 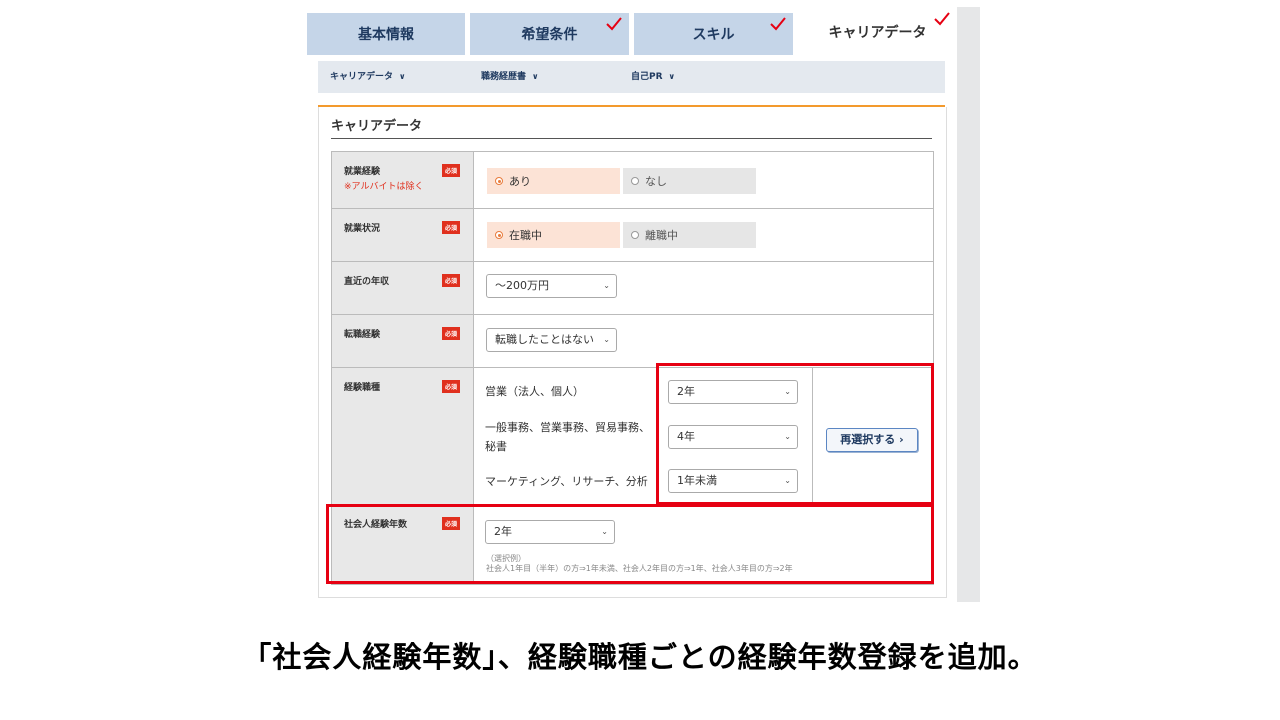 I want to click on row-label: 転職経験, so click(x=362, y=335).